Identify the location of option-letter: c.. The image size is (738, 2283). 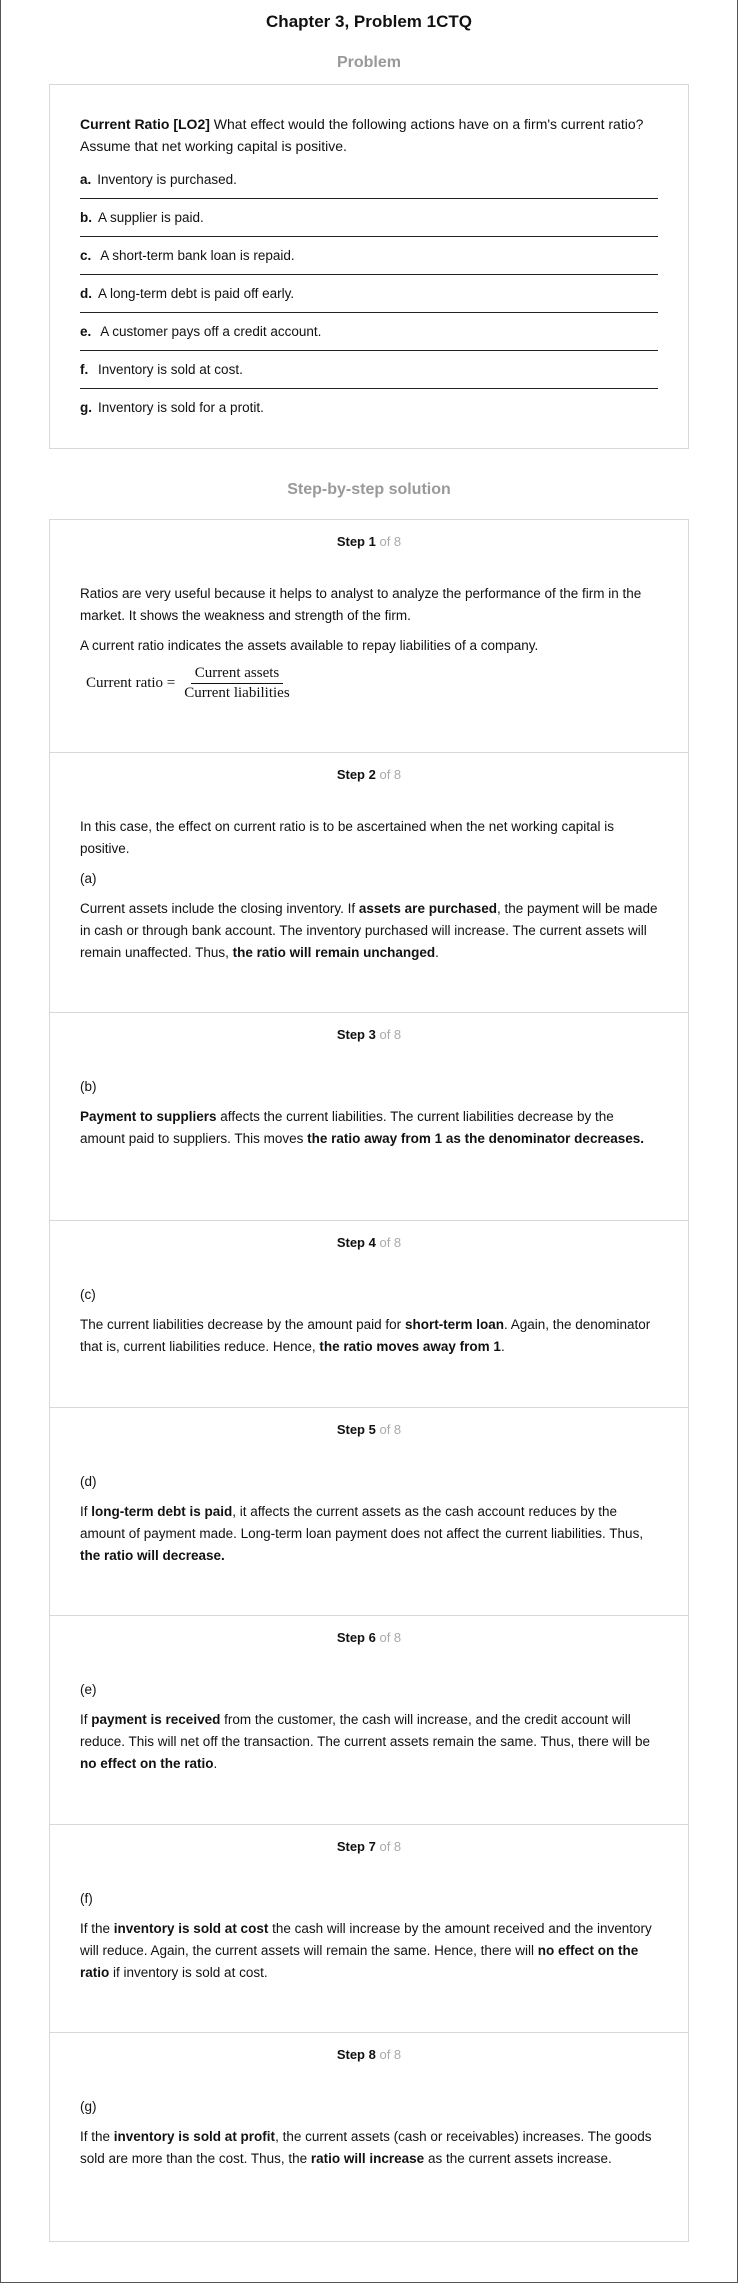
(86, 255).